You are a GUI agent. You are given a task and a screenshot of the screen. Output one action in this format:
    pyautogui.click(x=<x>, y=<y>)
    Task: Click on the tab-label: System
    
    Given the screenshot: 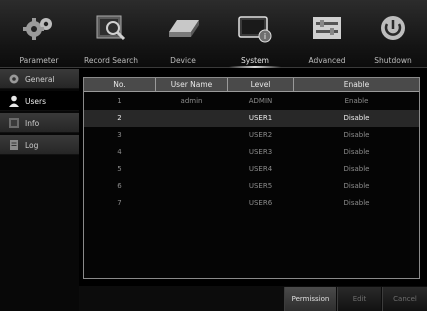 What is the action you would take?
    pyautogui.click(x=255, y=60)
    